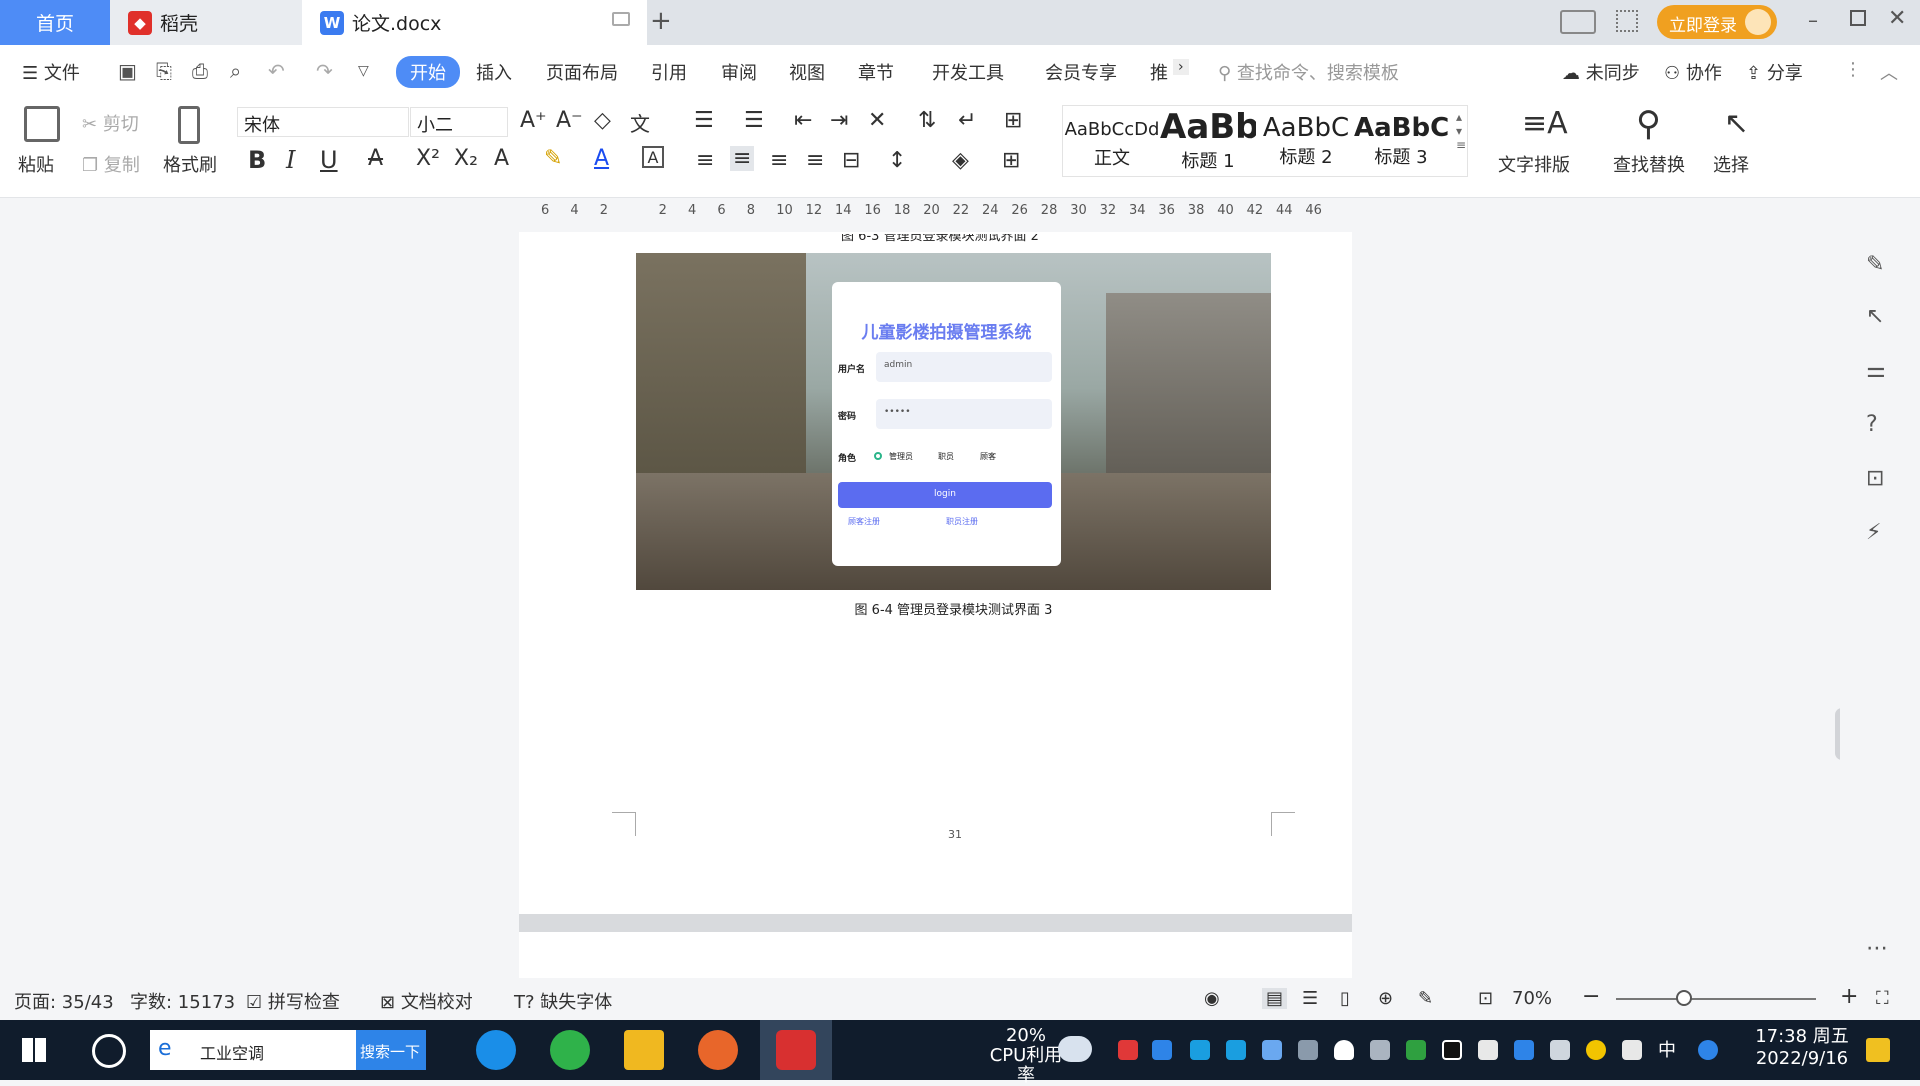 Image resolution: width=1920 pixels, height=1086 pixels. What do you see at coordinates (1385, 998) in the screenshot?
I see `web-view-icon: ⊕` at bounding box center [1385, 998].